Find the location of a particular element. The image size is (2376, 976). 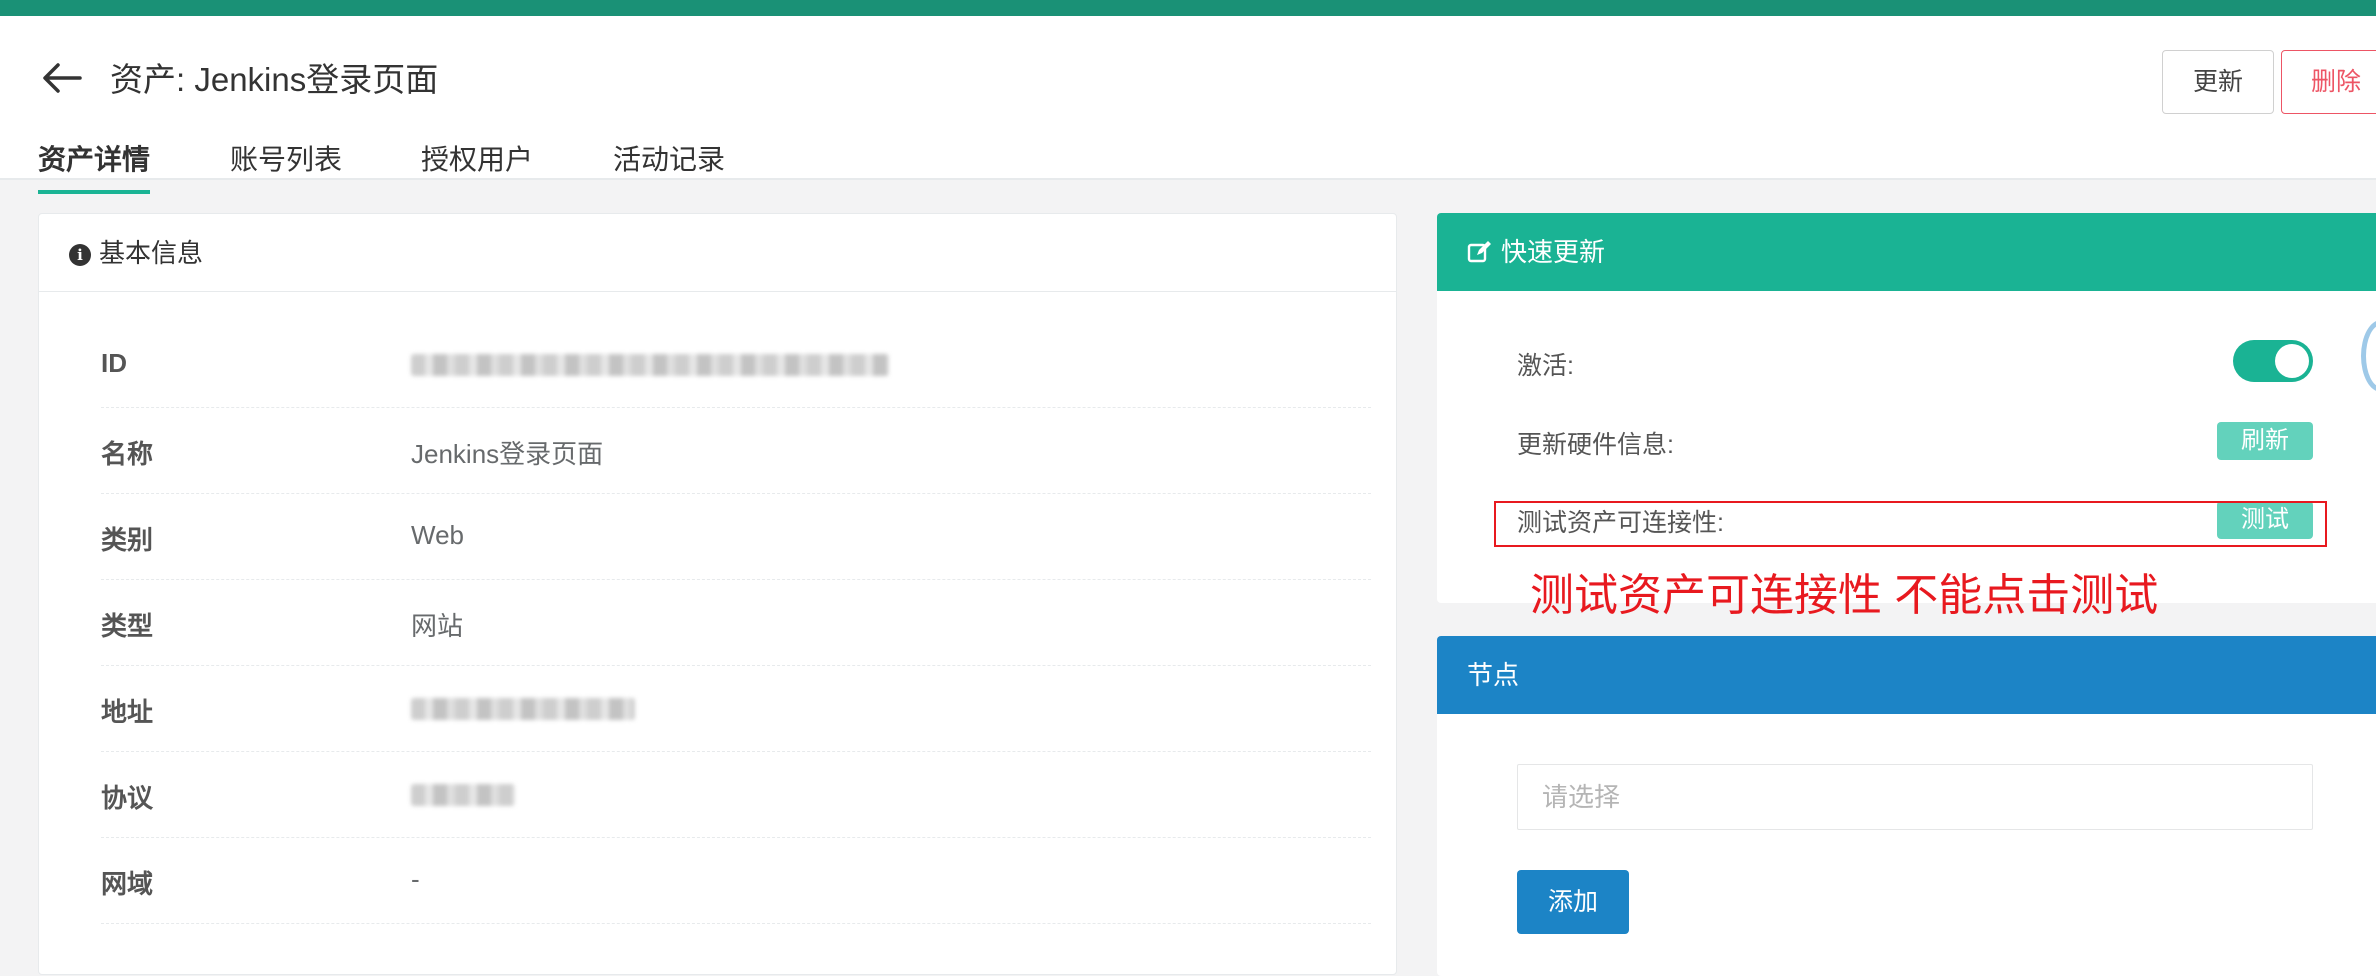

info-row-category: 类别 Web is located at coordinates (736, 537).